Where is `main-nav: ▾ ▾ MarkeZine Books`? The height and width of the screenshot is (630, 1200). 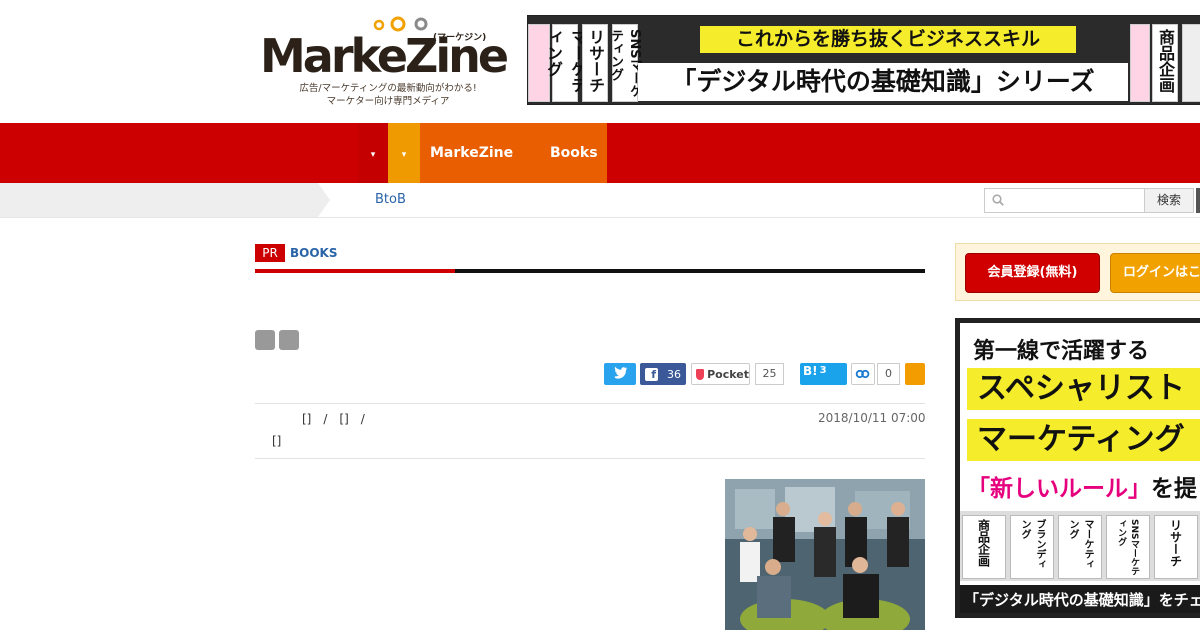 main-nav: ▾ ▾ MarkeZine Books is located at coordinates (600, 153).